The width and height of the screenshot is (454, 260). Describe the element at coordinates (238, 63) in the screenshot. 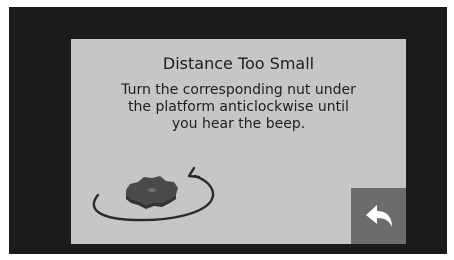

I see `dialog-title: Distance Too Small` at that location.